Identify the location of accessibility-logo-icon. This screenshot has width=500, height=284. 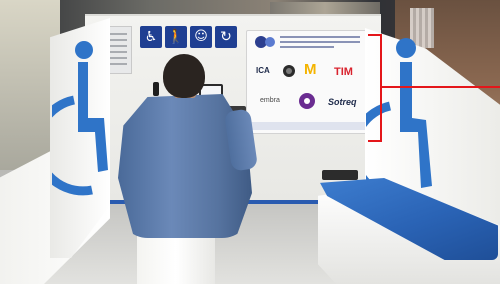
(265, 42).